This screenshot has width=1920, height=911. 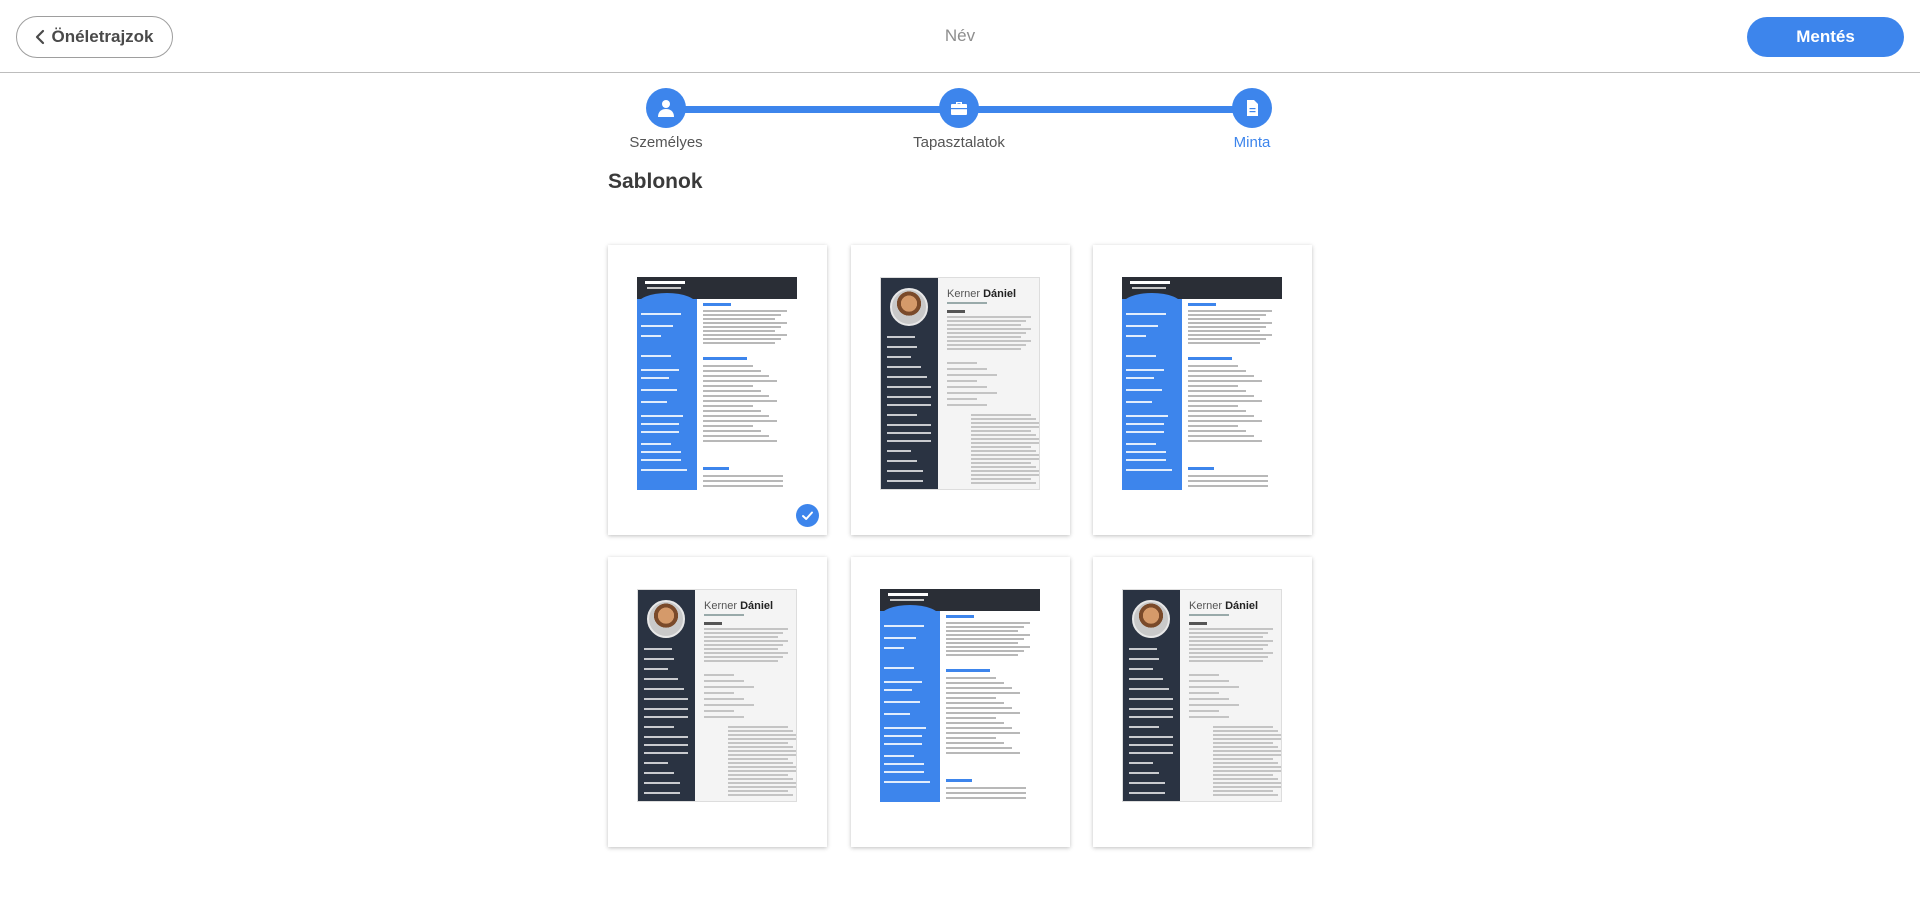 I want to click on step-personal-label: Személyes, so click(x=666, y=142).